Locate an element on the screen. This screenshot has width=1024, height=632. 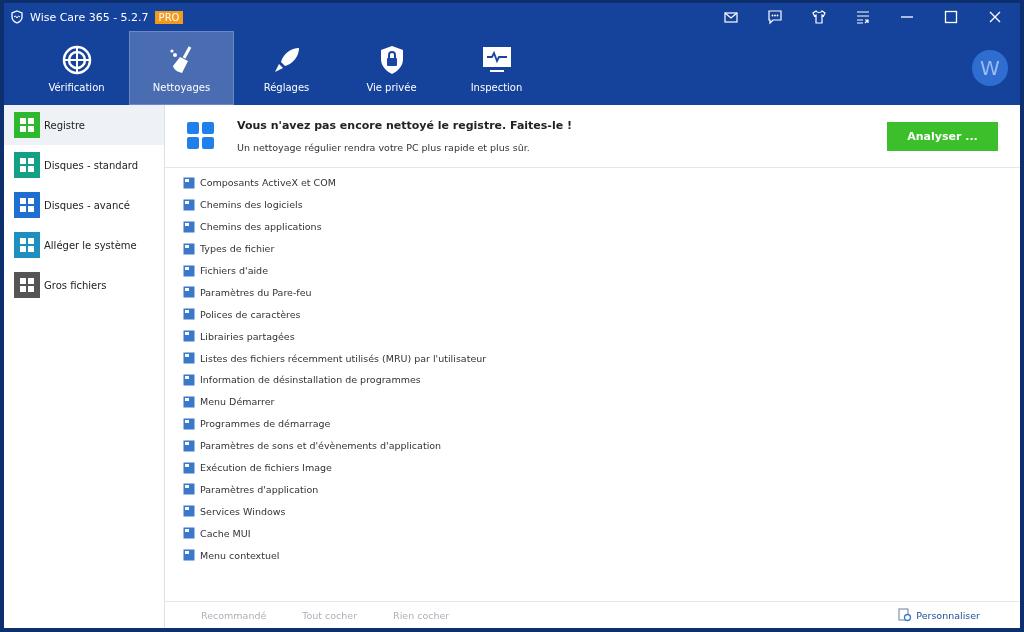
nav-tab: Vérification is located at coordinates (76, 68).